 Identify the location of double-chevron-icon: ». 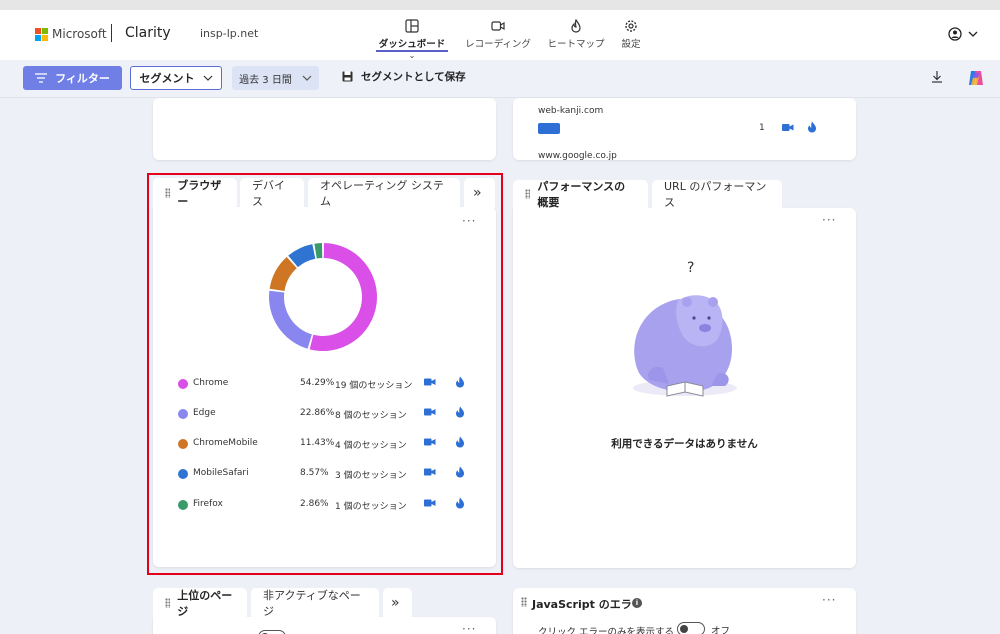
(395, 603).